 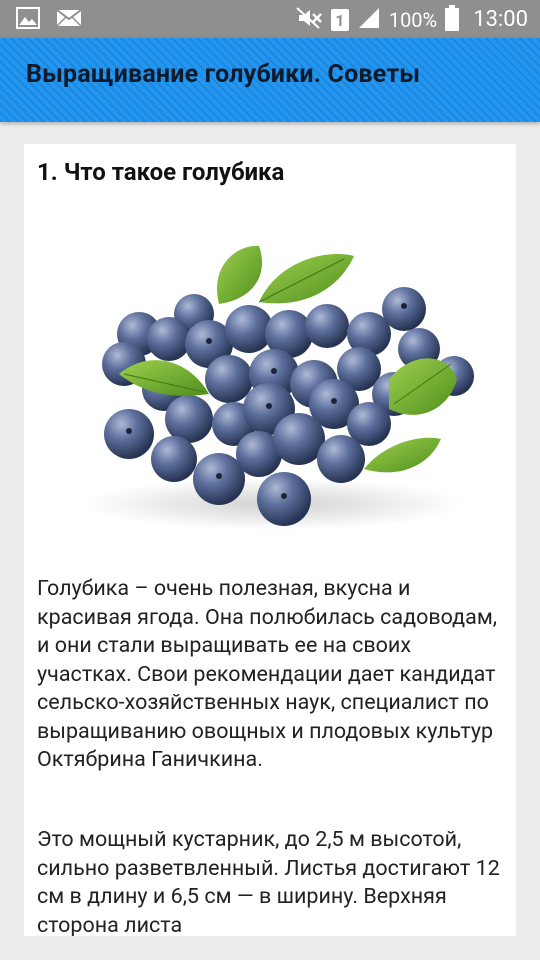 What do you see at coordinates (452, 20) in the screenshot?
I see `battery-icon` at bounding box center [452, 20].